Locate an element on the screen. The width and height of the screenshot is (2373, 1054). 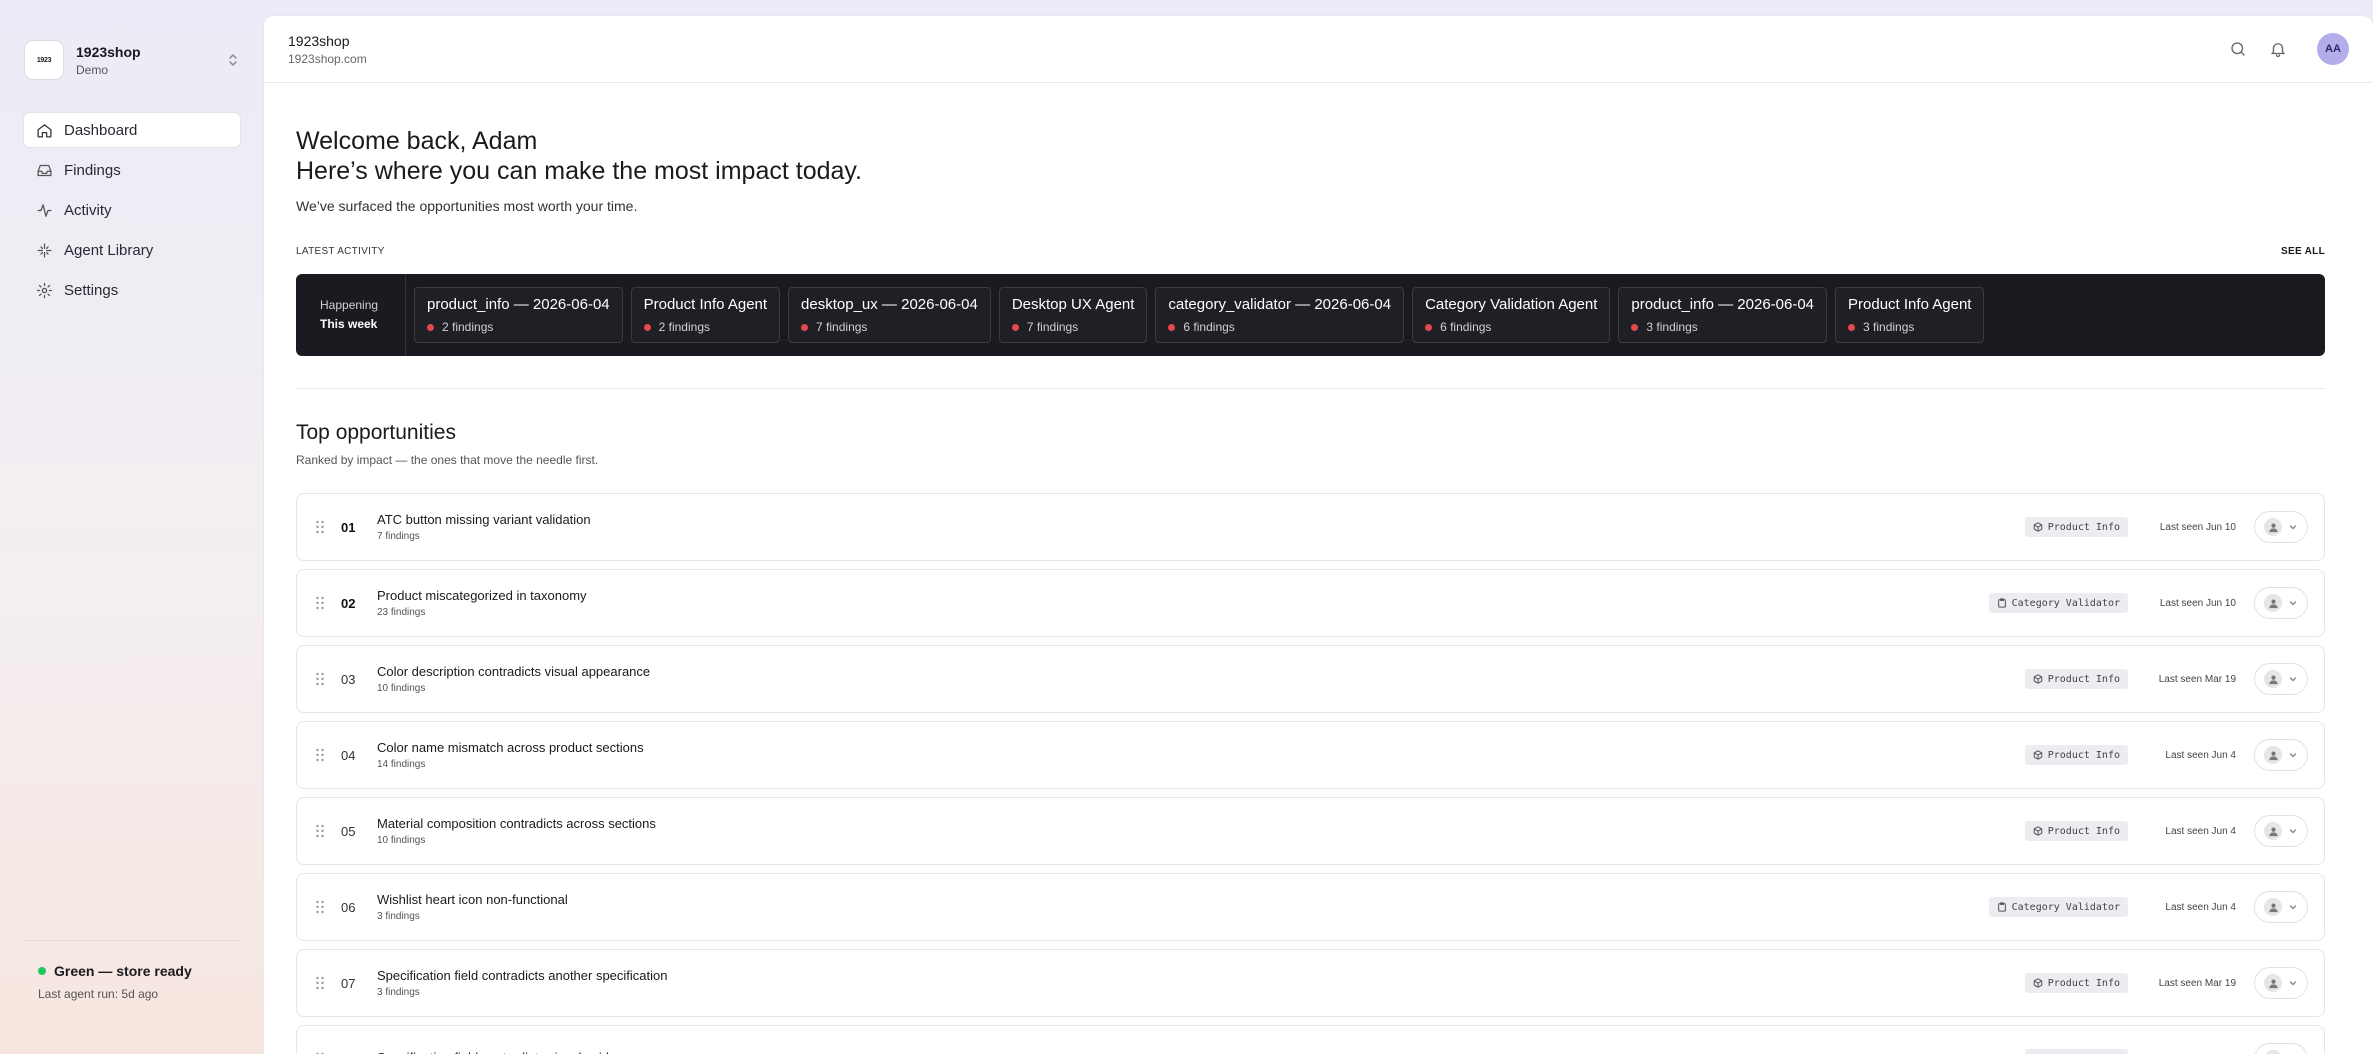
chip-count: 2 findings is located at coordinates (468, 327).